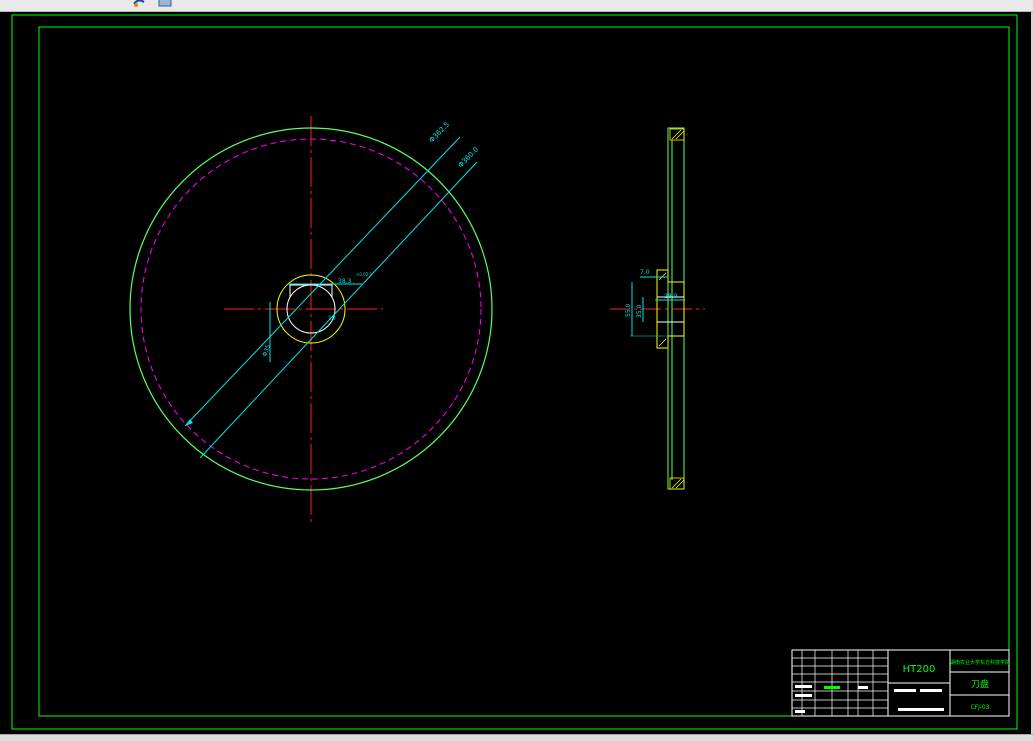 This screenshot has height=741, width=1033. I want to click on dim-text-hub-width: 28.0, so click(671, 296).